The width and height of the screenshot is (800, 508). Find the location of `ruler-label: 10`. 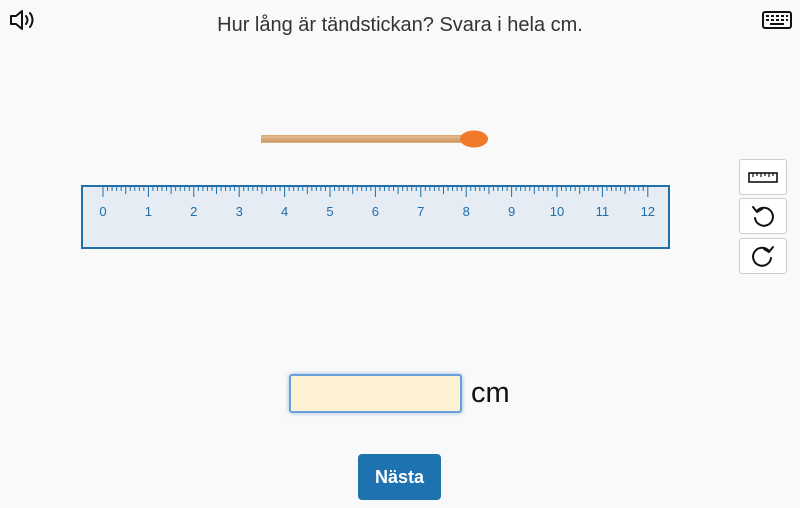

ruler-label: 10 is located at coordinates (557, 211).